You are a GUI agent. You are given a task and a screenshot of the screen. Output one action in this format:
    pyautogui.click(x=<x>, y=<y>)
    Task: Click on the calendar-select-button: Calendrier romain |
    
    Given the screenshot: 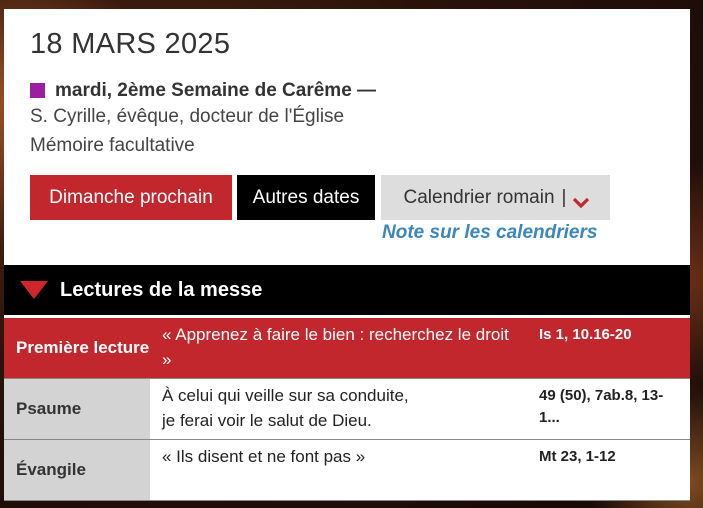 What is the action you would take?
    pyautogui.click(x=495, y=197)
    